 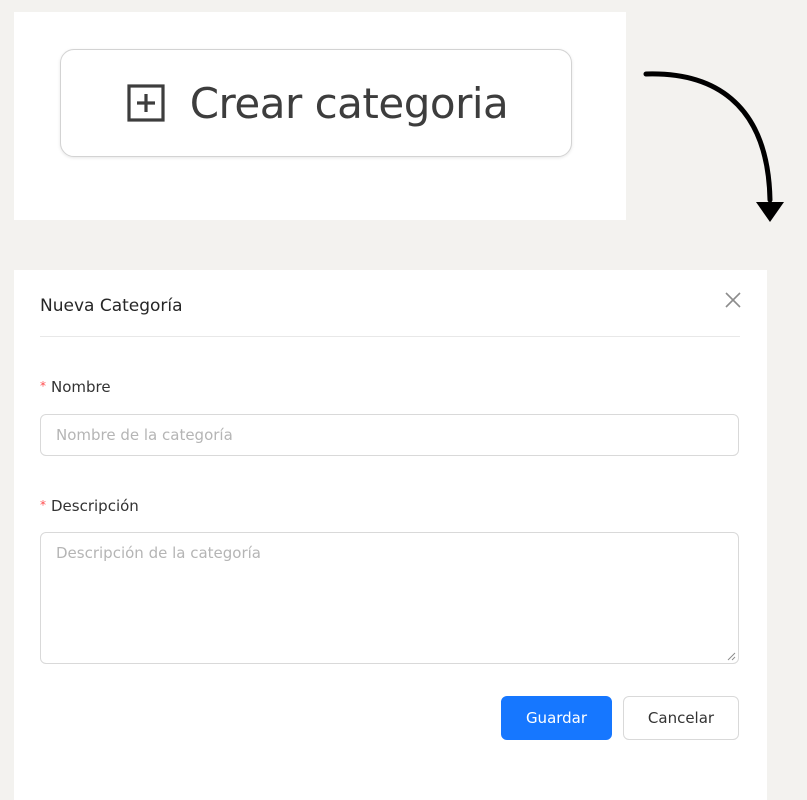 What do you see at coordinates (713, 146) in the screenshot?
I see `curved-arrow-icon` at bounding box center [713, 146].